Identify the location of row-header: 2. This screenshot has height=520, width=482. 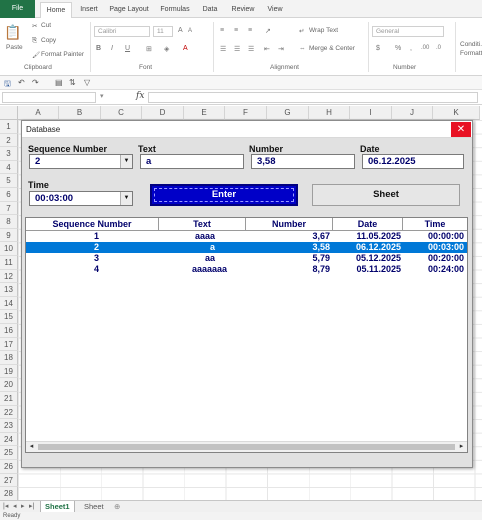
(9, 140).